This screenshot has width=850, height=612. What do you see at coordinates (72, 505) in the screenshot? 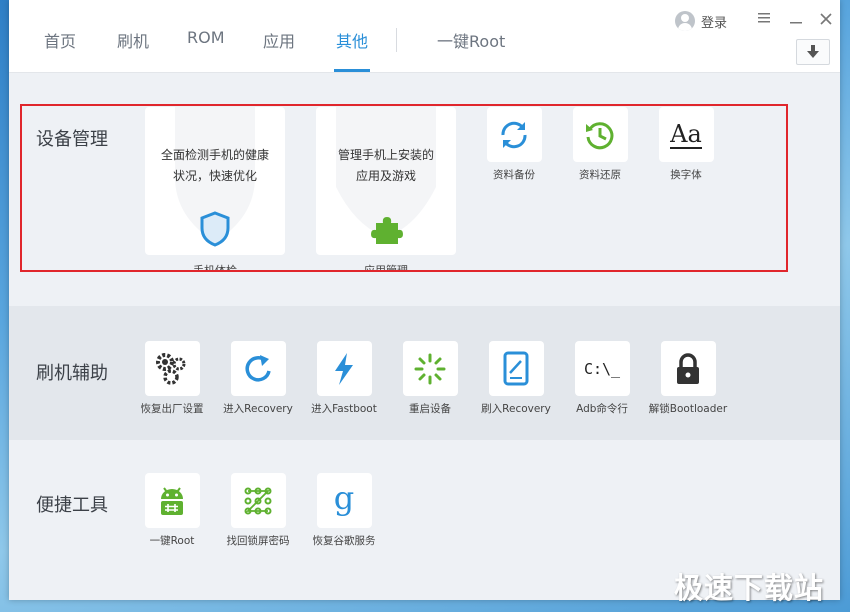
I see `section-title-quick: 便捷工具` at bounding box center [72, 505].